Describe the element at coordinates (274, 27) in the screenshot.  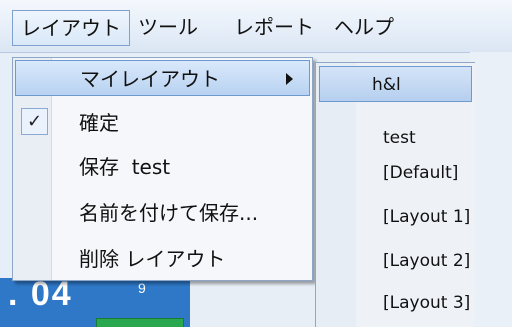
I see `menu-report: レポート` at that location.